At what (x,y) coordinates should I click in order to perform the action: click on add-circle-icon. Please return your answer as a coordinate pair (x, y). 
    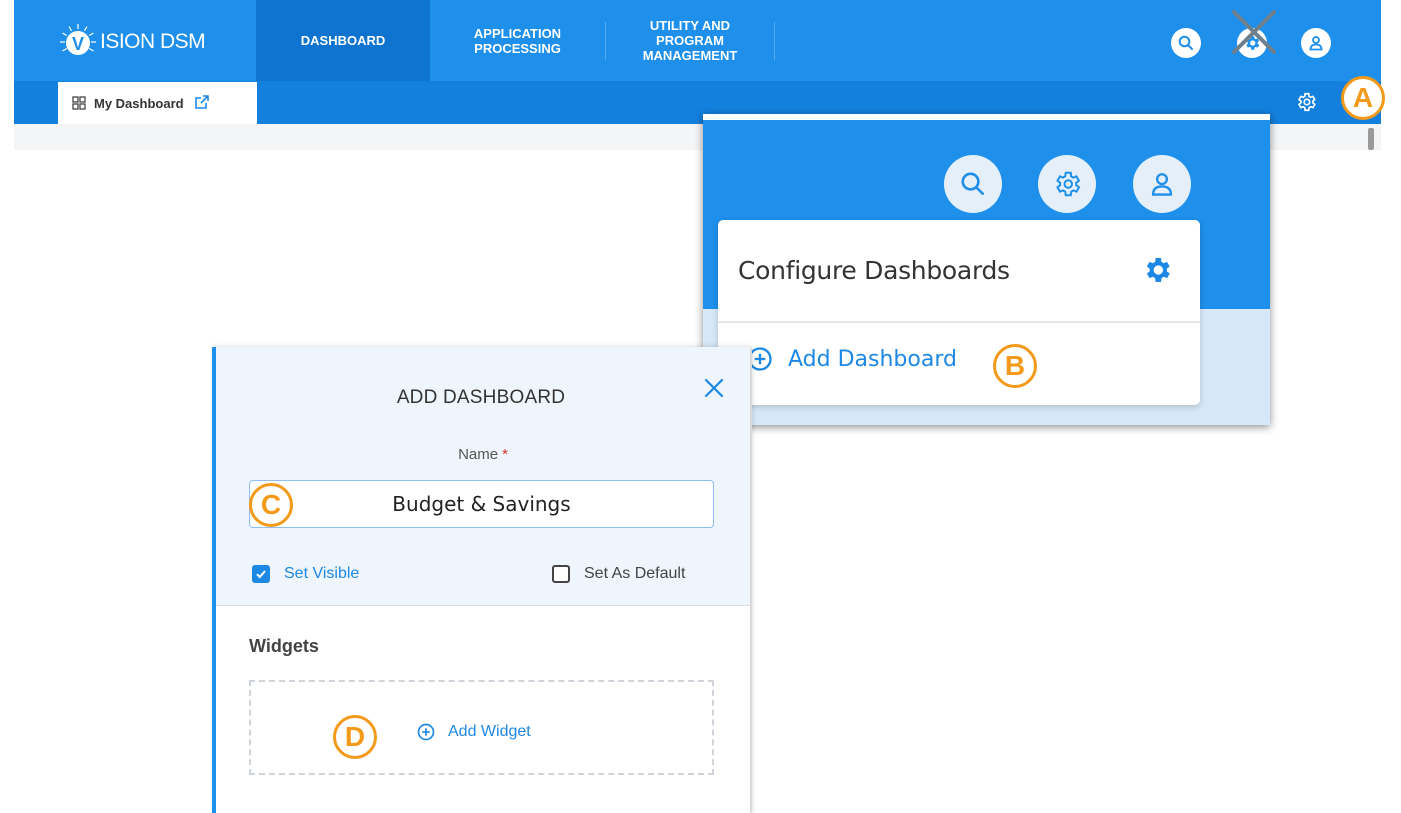
    Looking at the image, I should click on (426, 732).